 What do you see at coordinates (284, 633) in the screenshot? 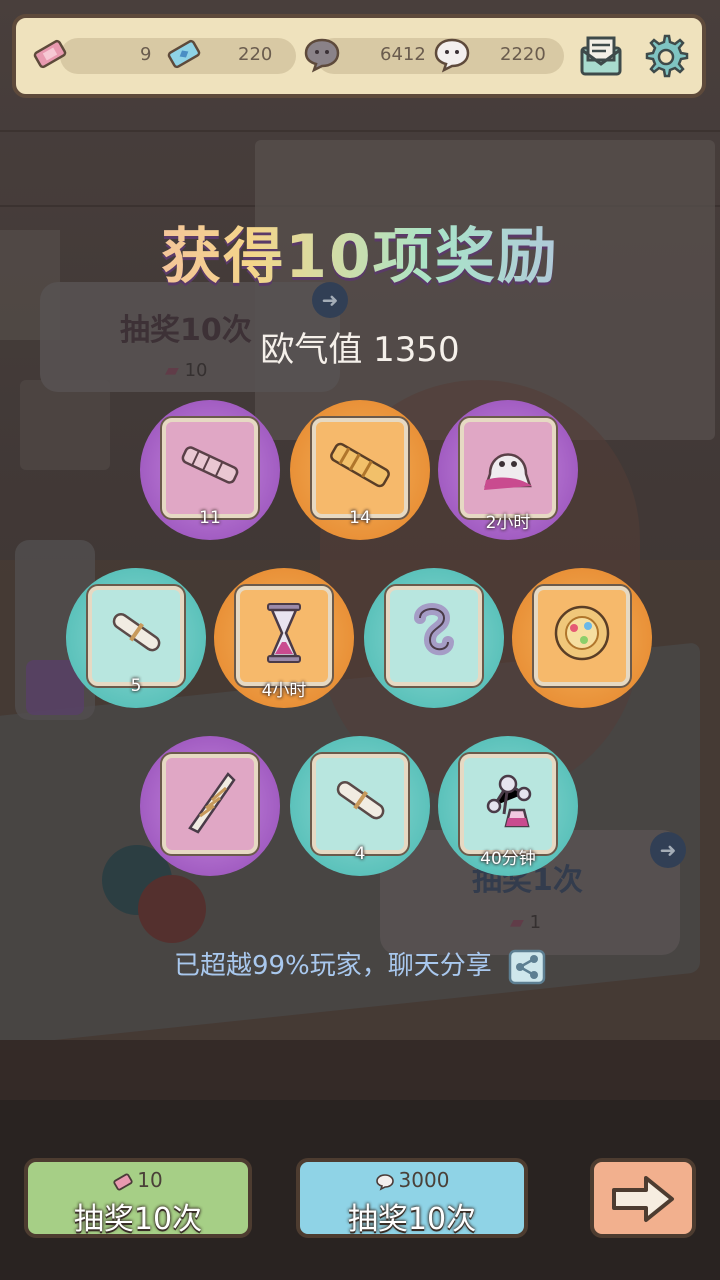
I see `hourglass-icon` at bounding box center [284, 633].